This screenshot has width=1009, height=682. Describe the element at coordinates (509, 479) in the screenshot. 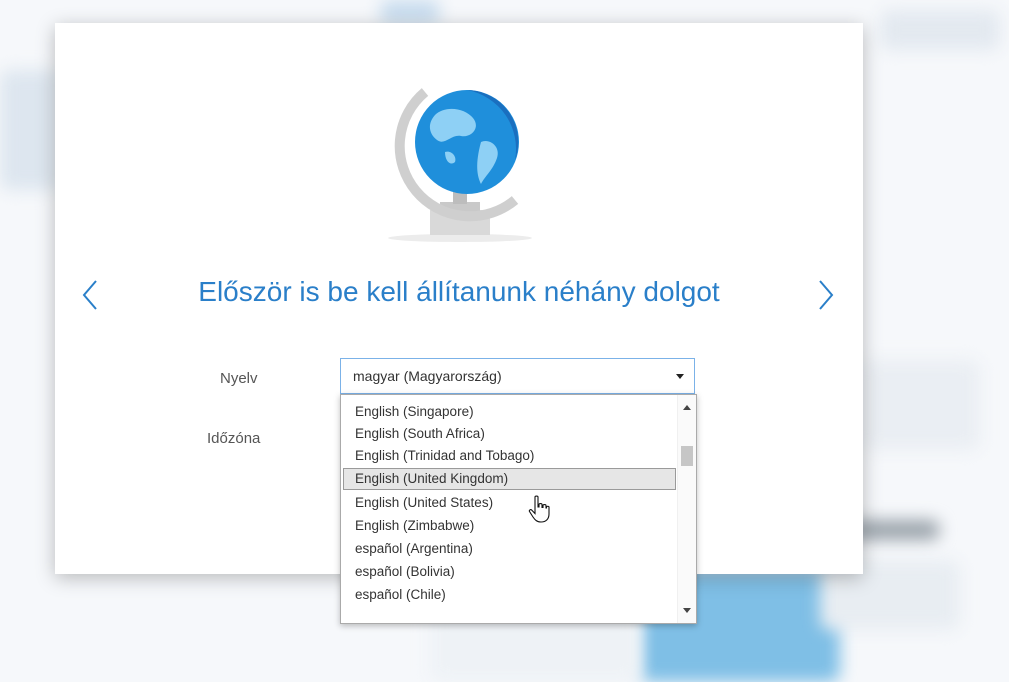

I see `language-option-hovered: English (United Kingdom)` at that location.